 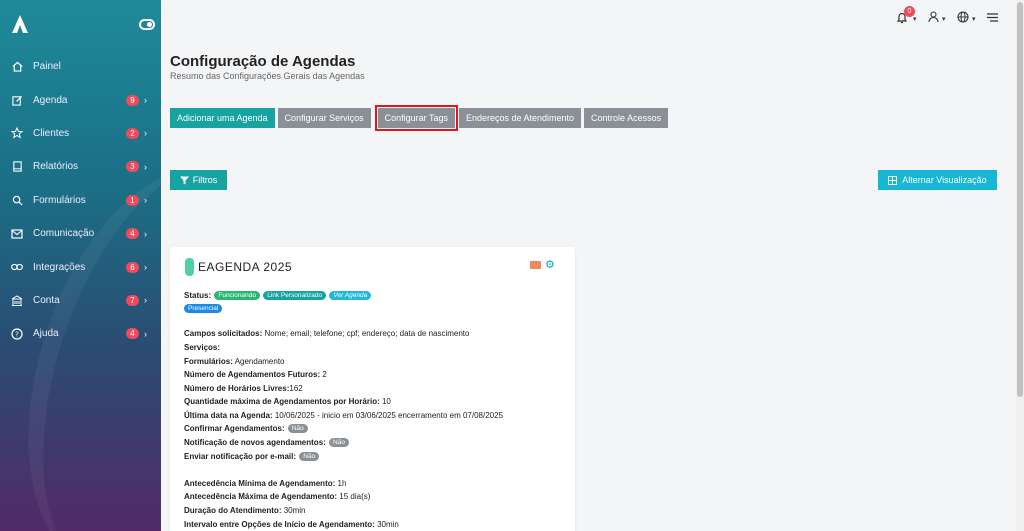 I want to click on sidebar-item-conta: Conta 7 ›, so click(x=80, y=300).